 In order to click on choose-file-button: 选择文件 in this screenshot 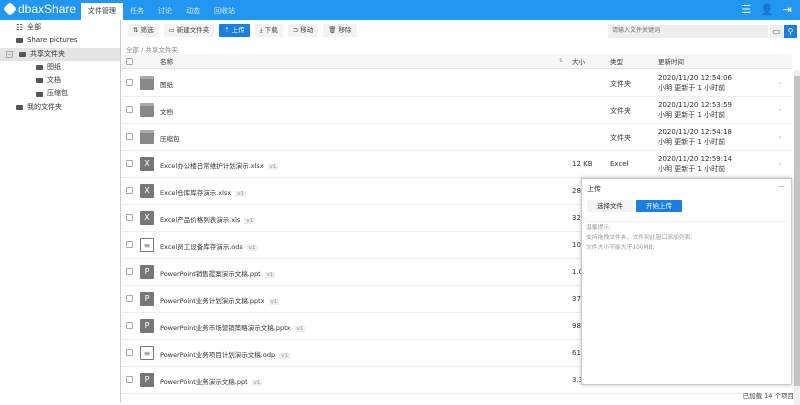, I will do `click(610, 206)`.